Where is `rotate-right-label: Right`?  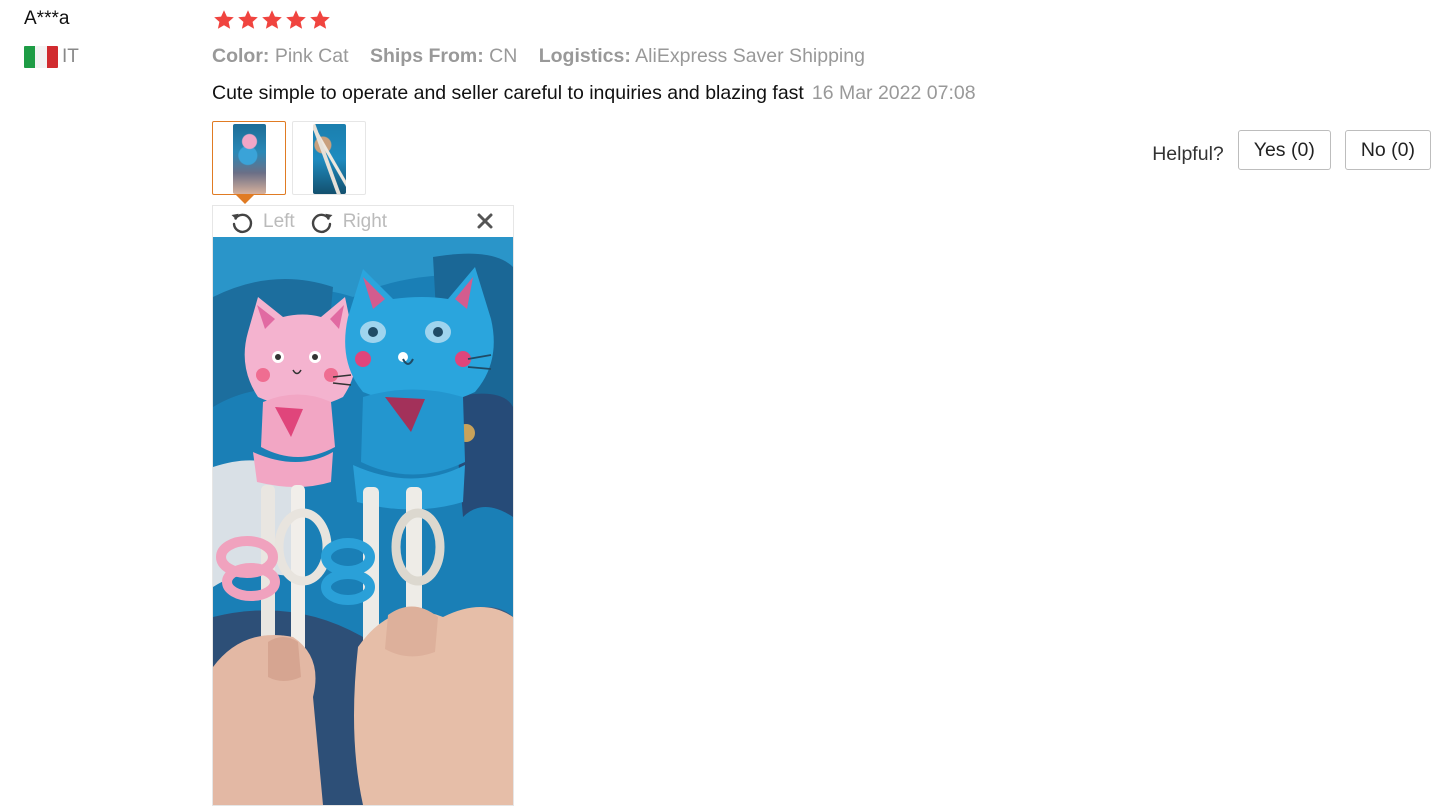 rotate-right-label: Right is located at coordinates (365, 221).